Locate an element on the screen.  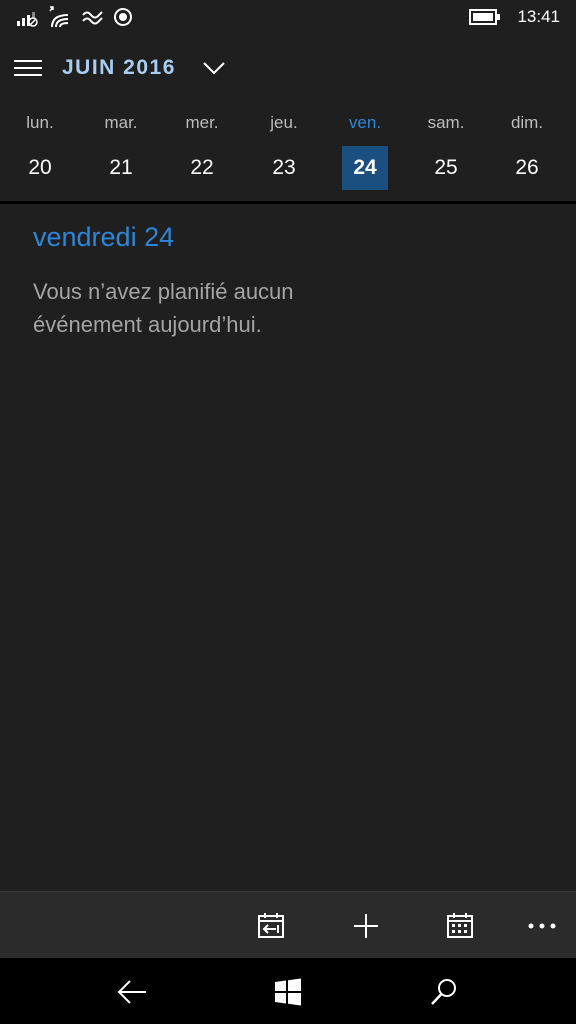
day-number: 21 is located at coordinates (121, 168).